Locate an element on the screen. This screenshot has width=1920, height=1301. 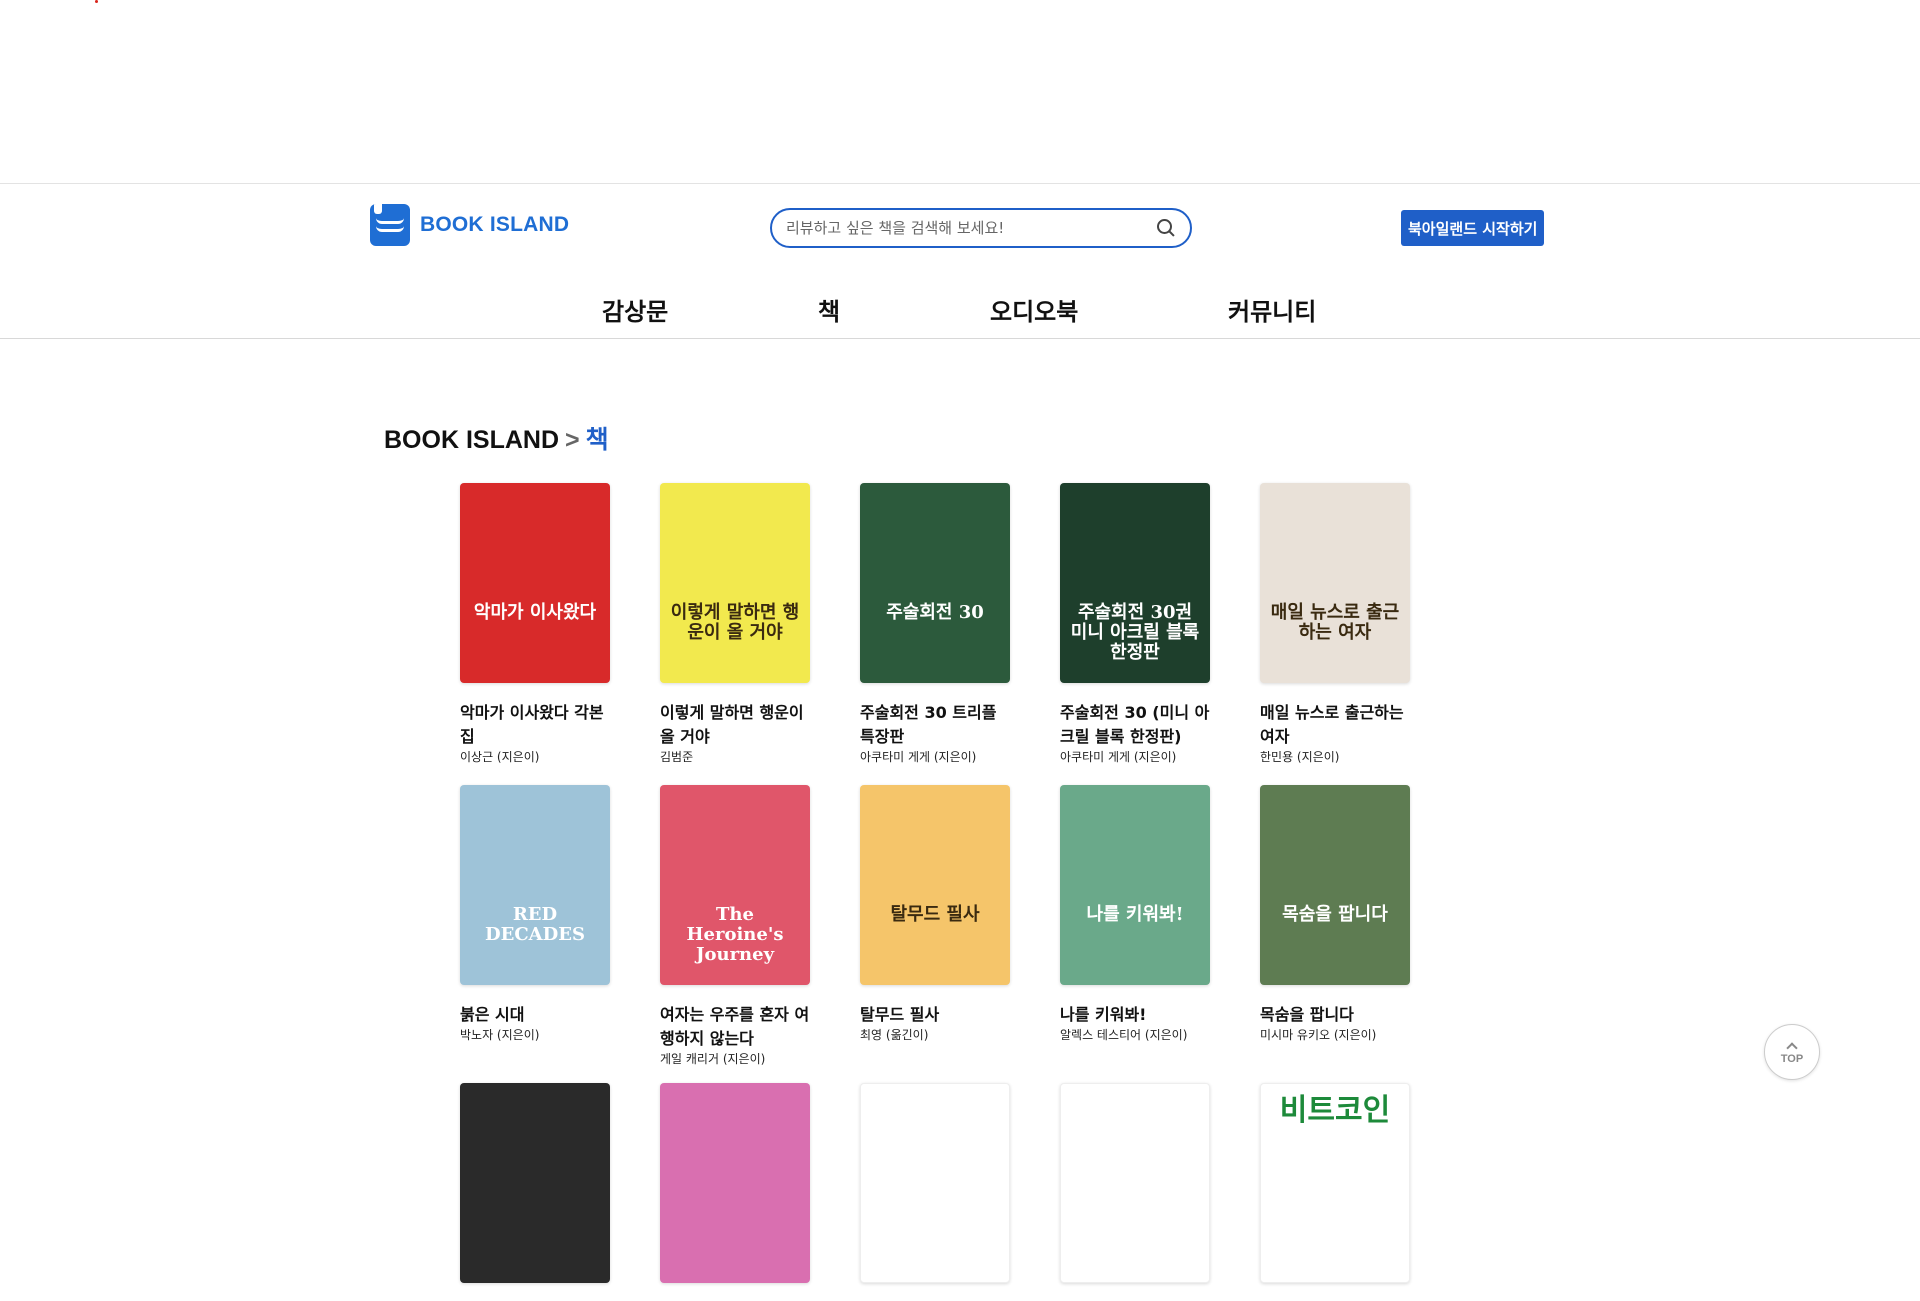
book-title: 붉은 시대 is located at coordinates (535, 1015).